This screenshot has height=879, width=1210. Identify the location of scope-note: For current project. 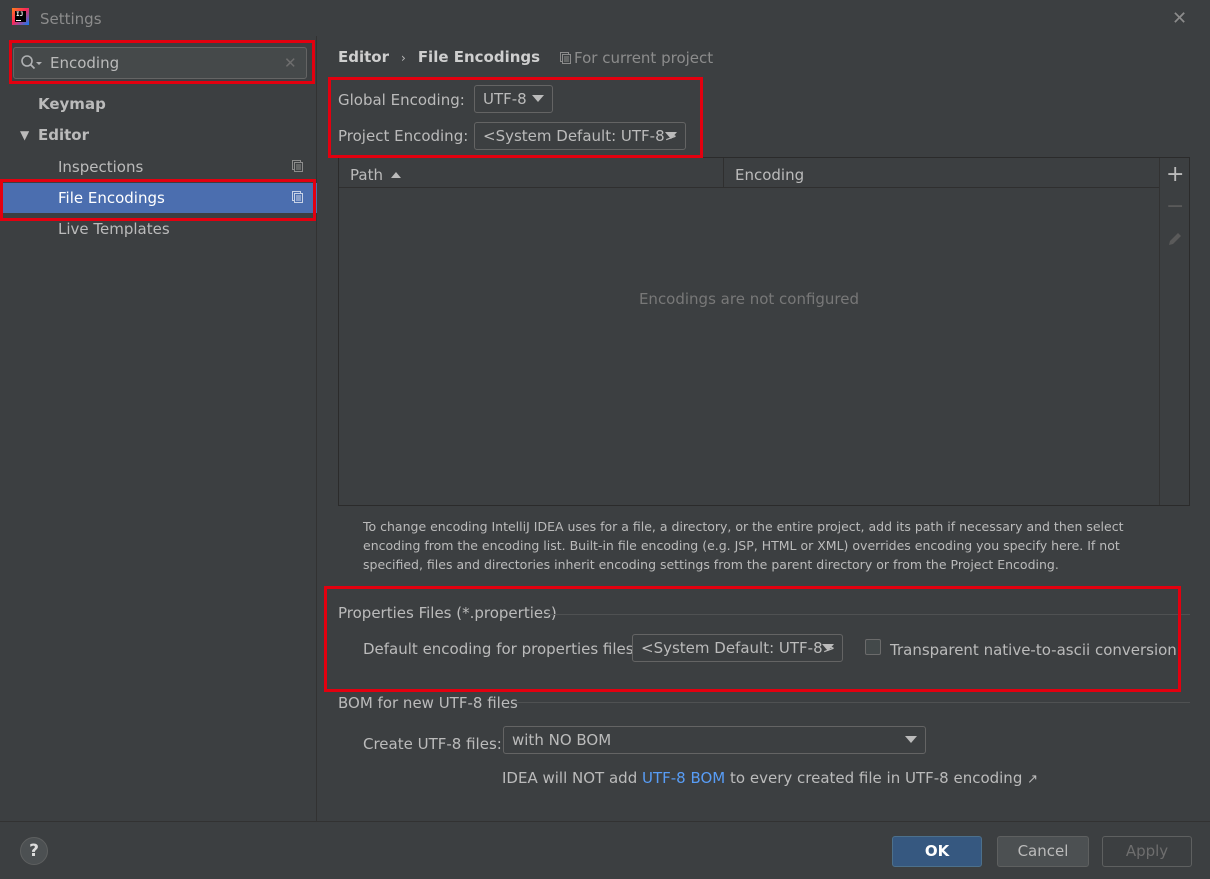
(636, 58).